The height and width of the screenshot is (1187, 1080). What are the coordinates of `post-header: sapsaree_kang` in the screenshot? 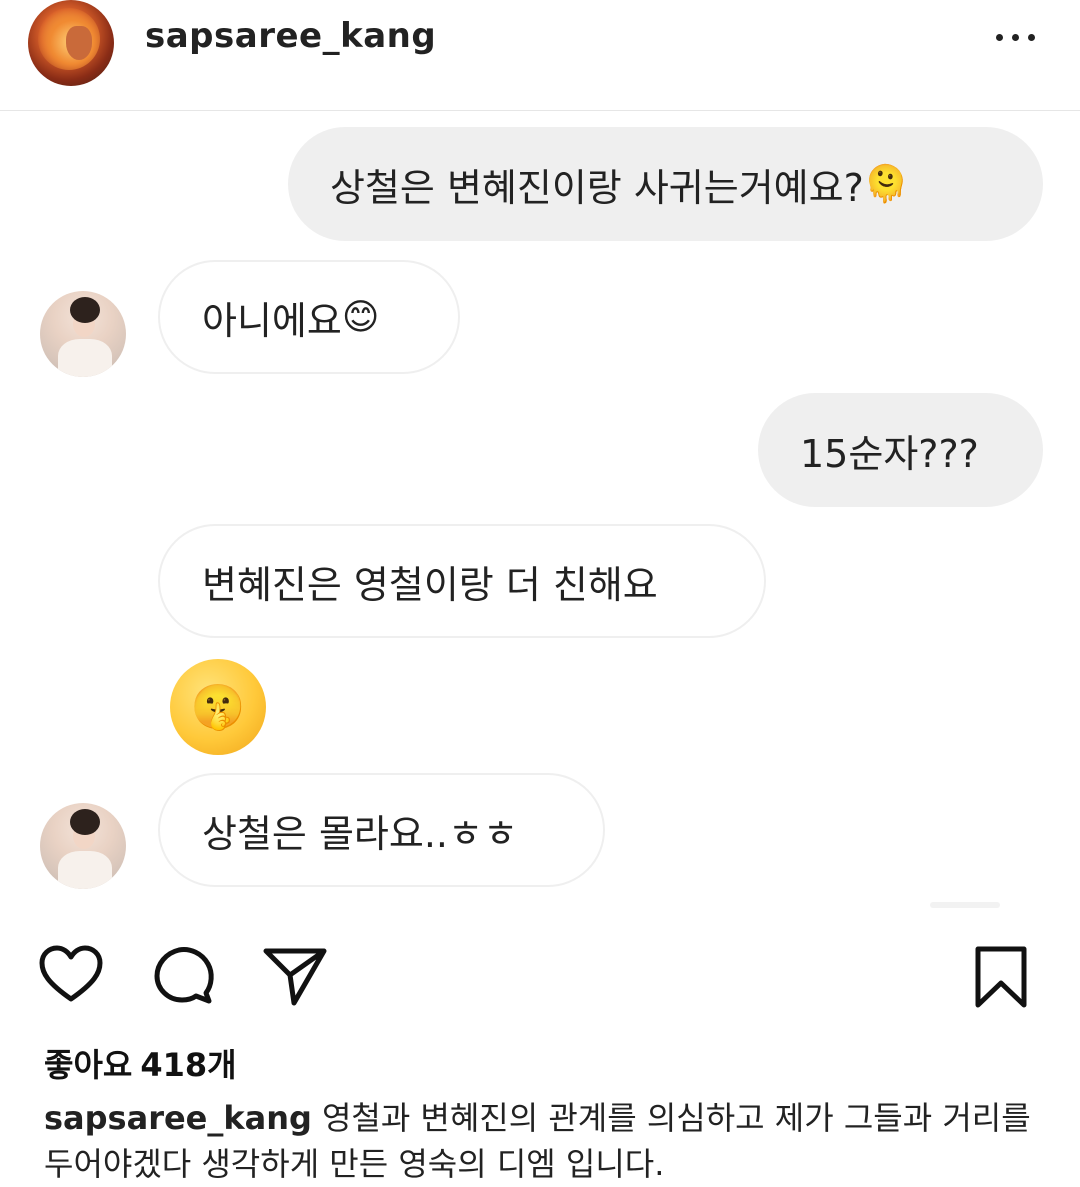 It's located at (540, 55).